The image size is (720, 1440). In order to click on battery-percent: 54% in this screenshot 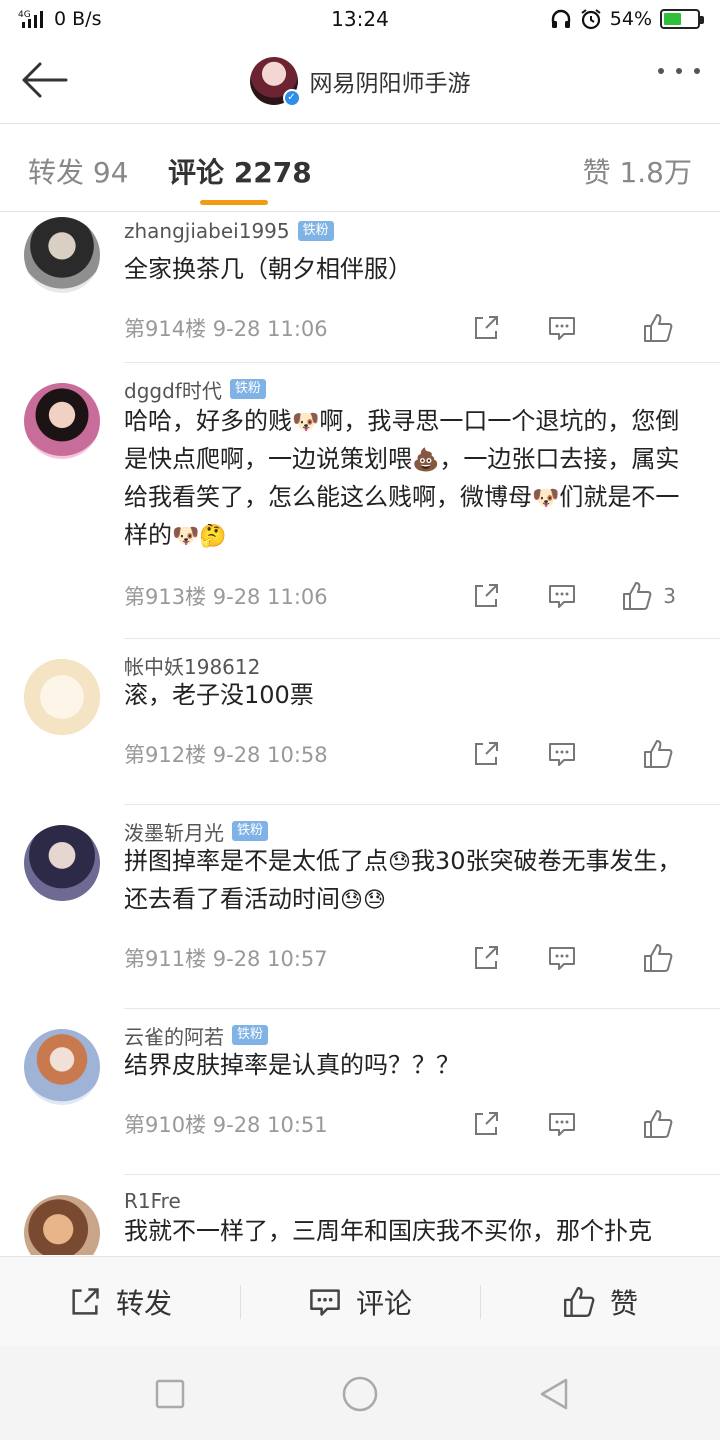, I will do `click(630, 19)`.